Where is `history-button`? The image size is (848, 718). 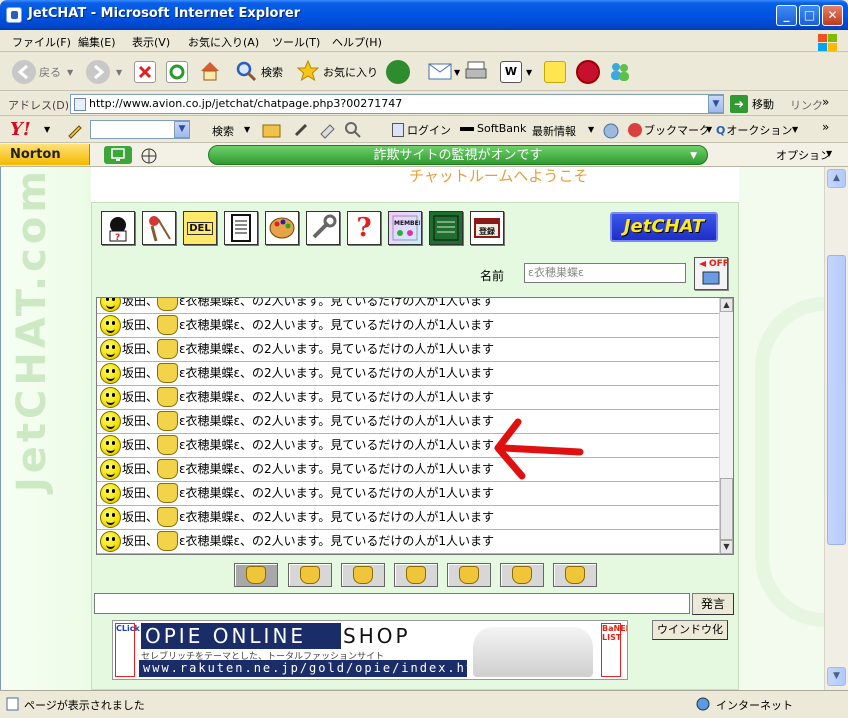 history-button is located at coordinates (398, 72).